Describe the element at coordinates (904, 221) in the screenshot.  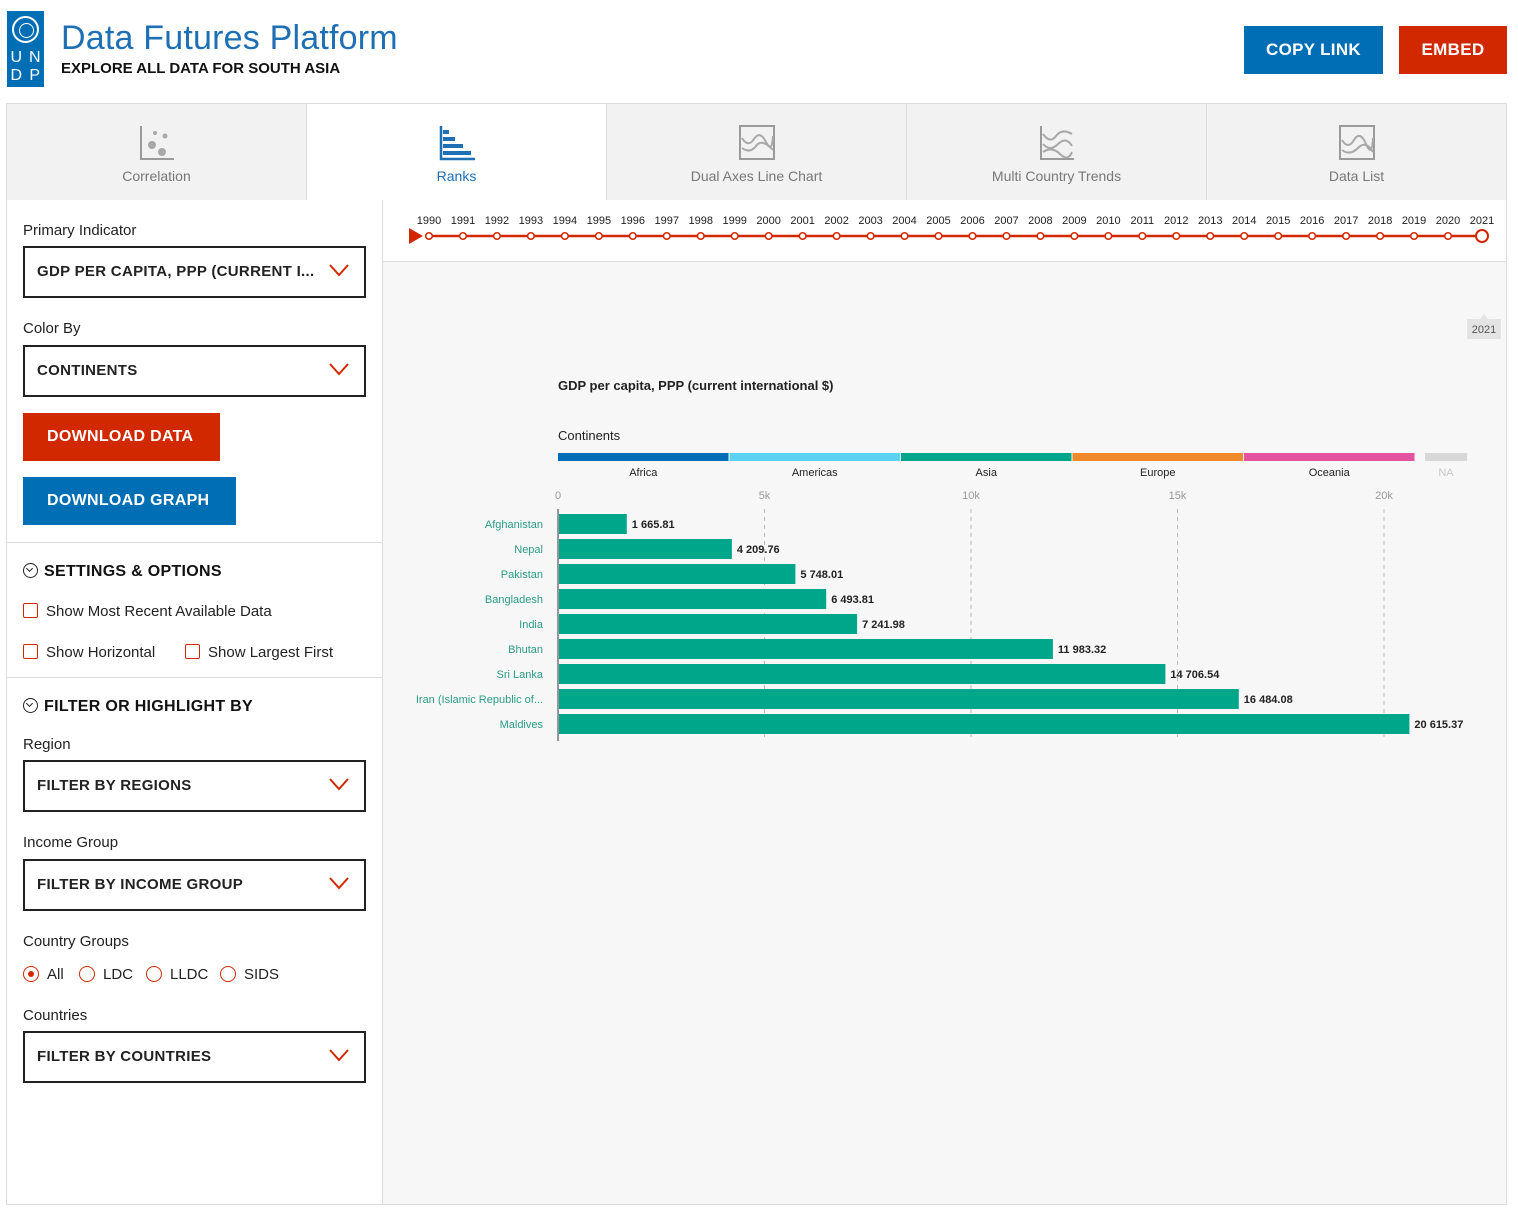
I see `timeline-year-label: 2004` at that location.